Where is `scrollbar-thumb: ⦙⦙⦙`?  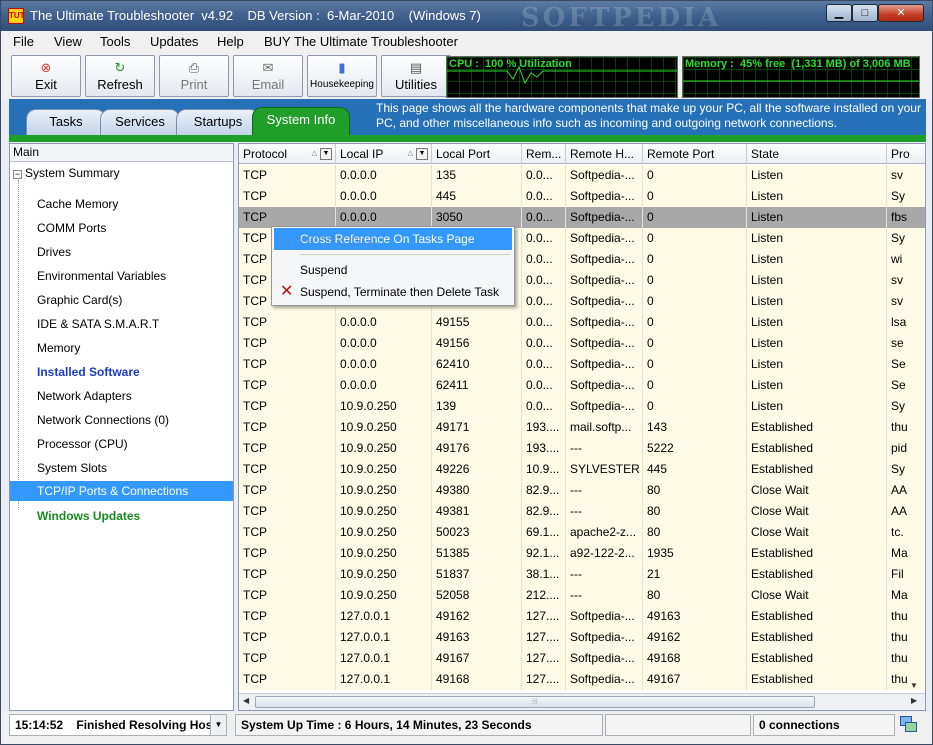 scrollbar-thumb: ⦙⦙⦙ is located at coordinates (535, 702).